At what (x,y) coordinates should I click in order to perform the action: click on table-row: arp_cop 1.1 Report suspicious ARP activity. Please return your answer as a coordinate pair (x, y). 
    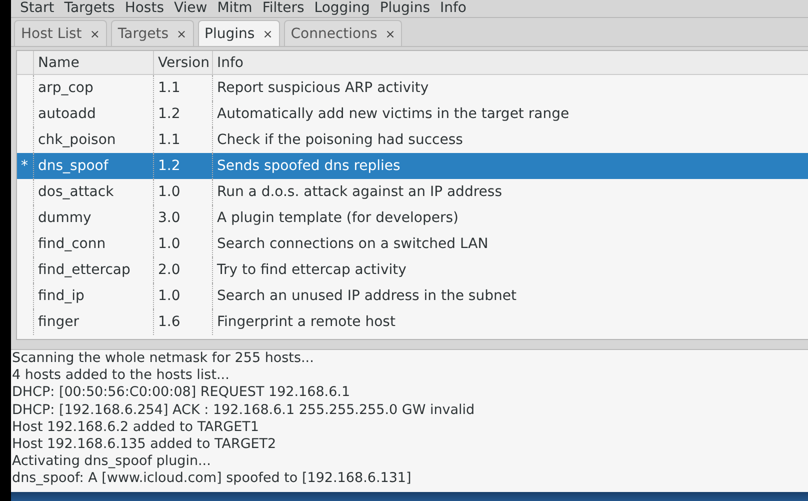
    Looking at the image, I should click on (412, 88).